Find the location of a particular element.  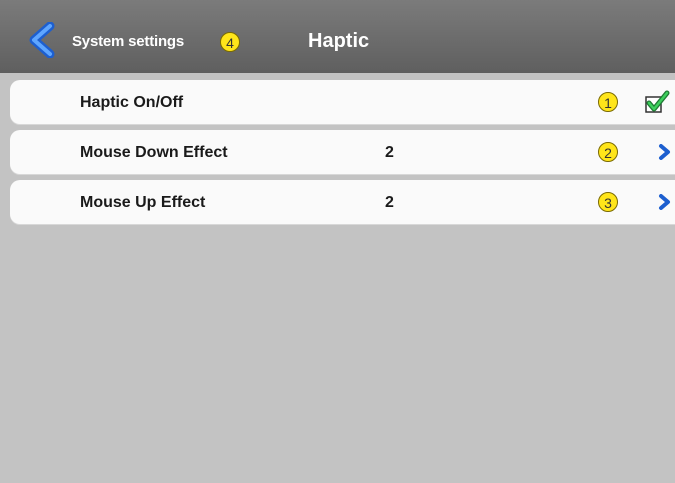

callout-badge: 4 is located at coordinates (230, 42).